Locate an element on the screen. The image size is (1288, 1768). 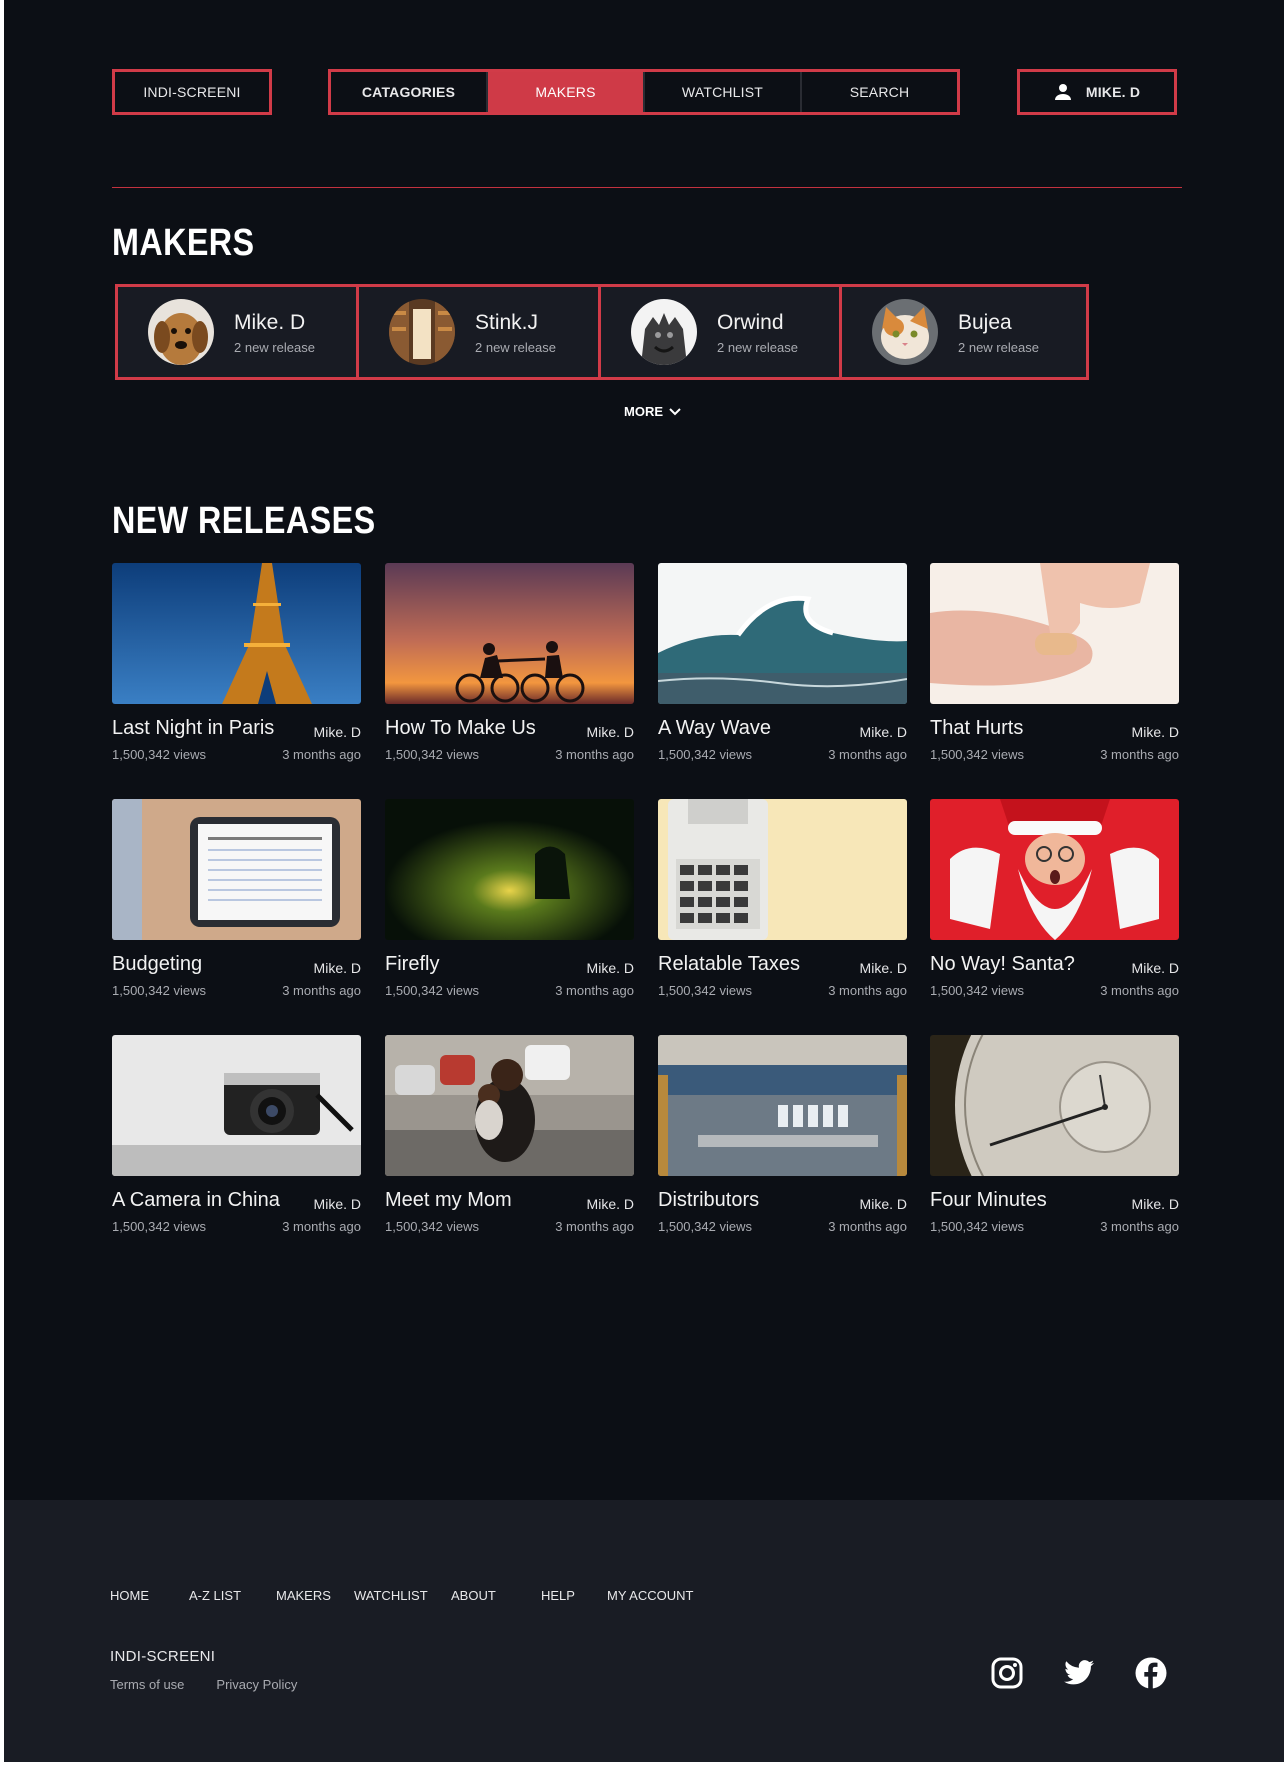
twitter-icon is located at coordinates (1079, 1673).